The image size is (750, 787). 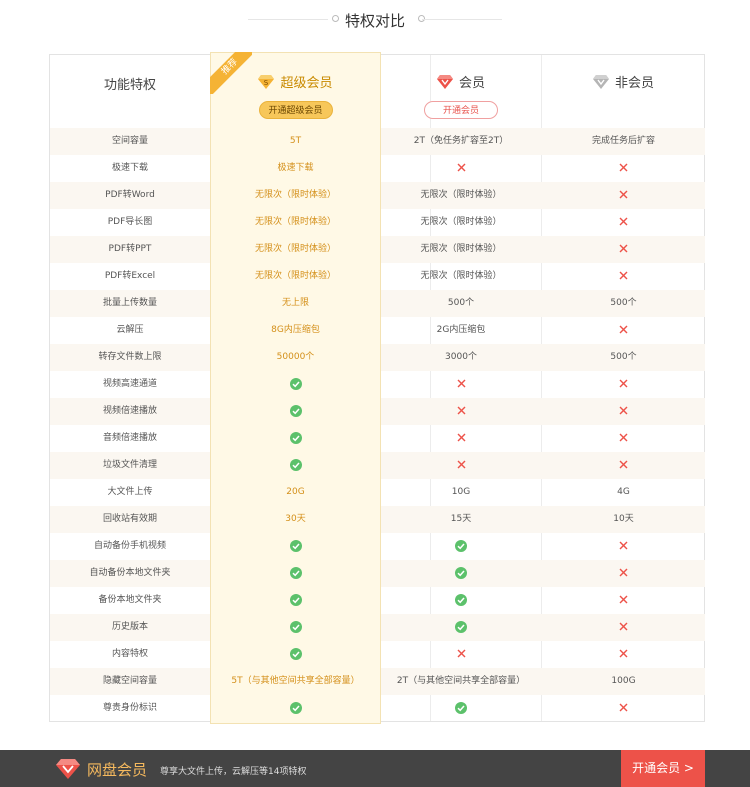 What do you see at coordinates (461, 492) in the screenshot?
I see `member-cell: 10G` at bounding box center [461, 492].